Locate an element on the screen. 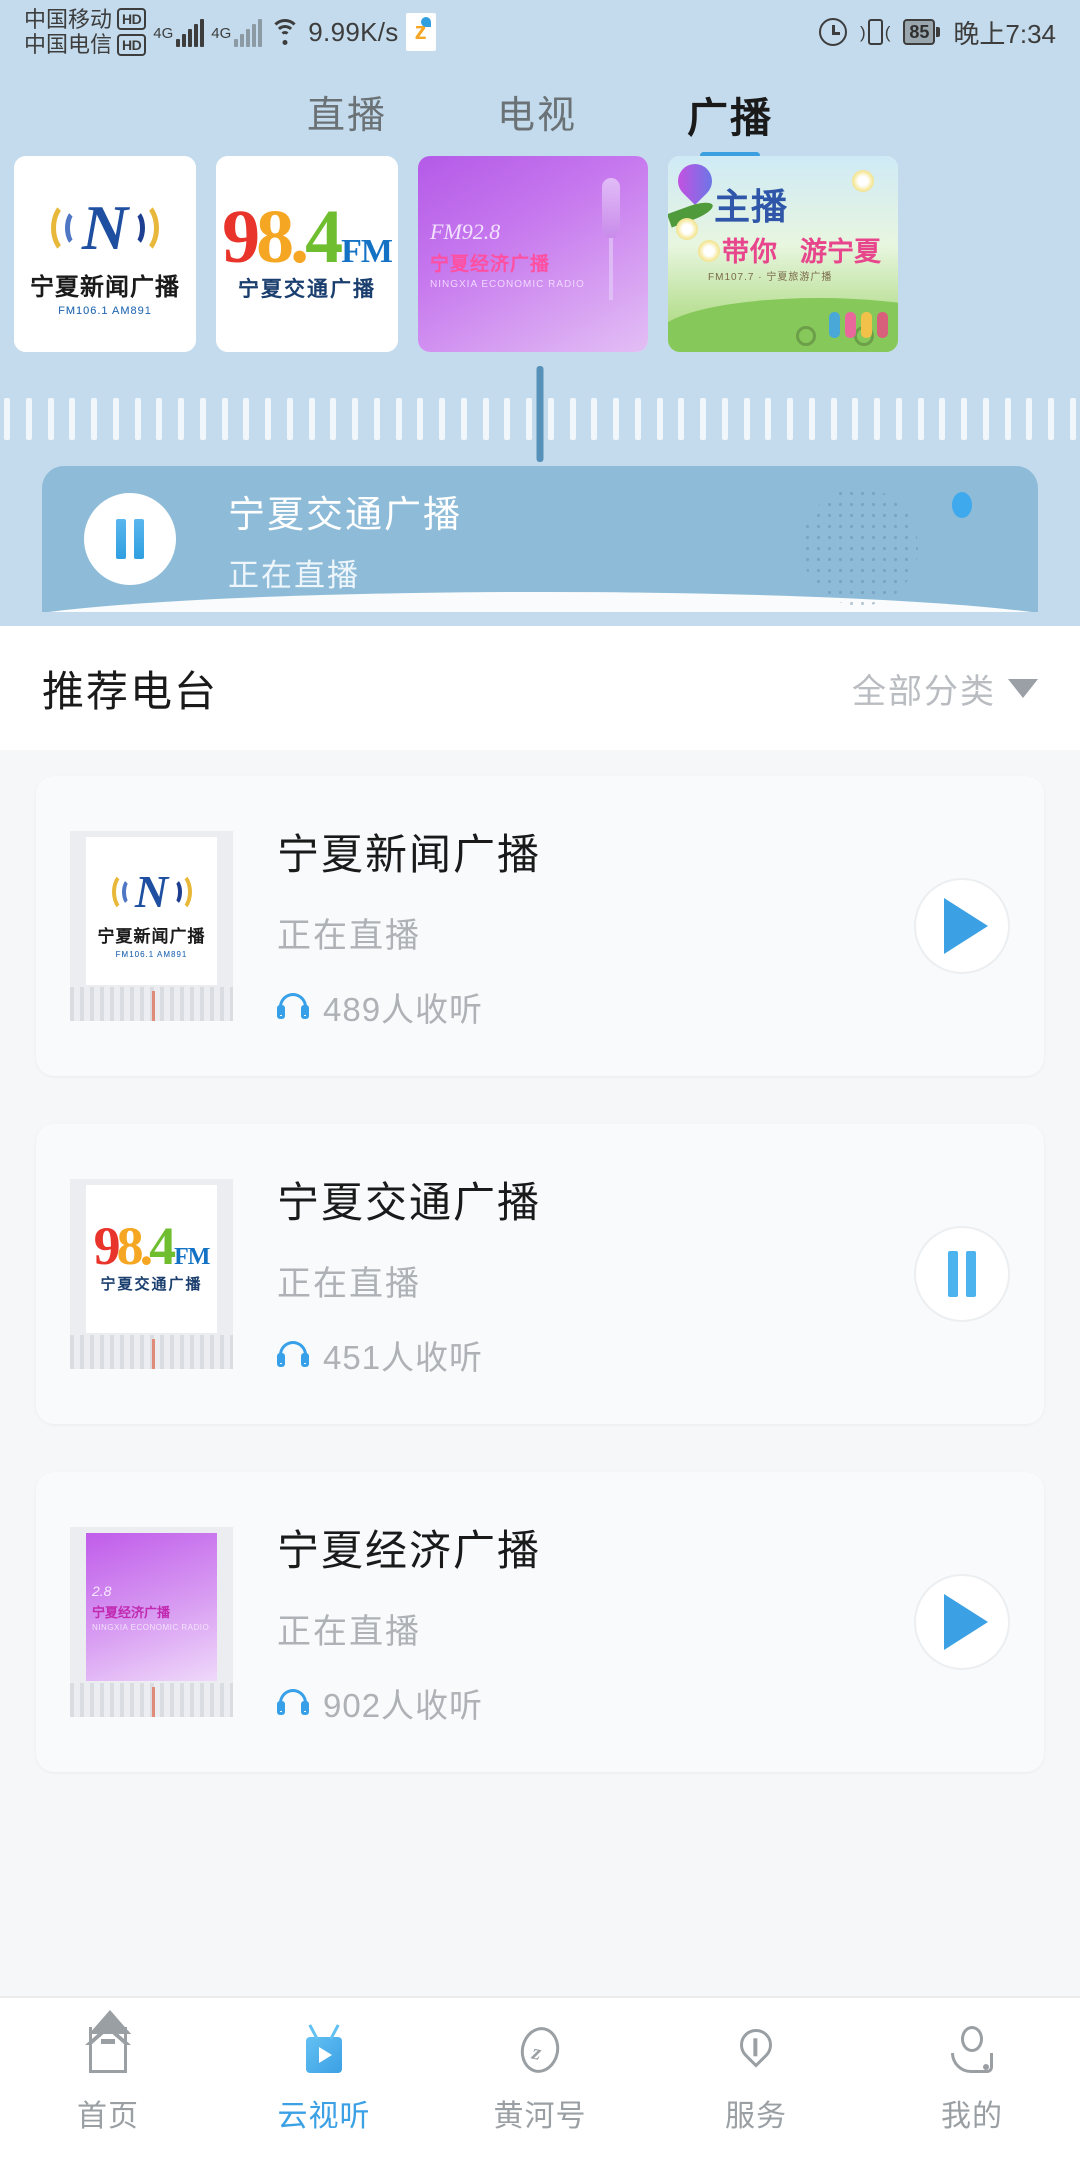 This screenshot has width=1080, height=2160. carousel-card-traffic: 9 8 . 4 FM 宁夏交通广播 is located at coordinates (307, 254).